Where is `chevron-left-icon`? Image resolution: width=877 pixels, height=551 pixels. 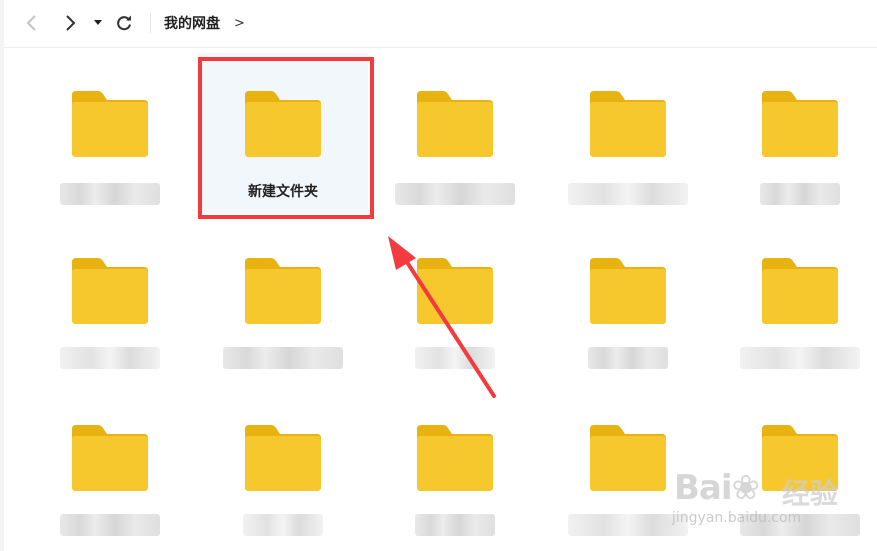 chevron-left-icon is located at coordinates (31, 23).